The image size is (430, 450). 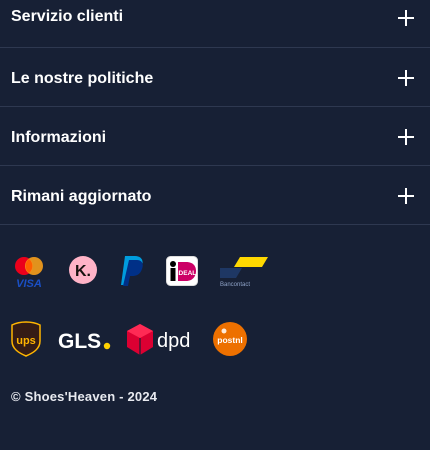 What do you see at coordinates (215, 24) in the screenshot?
I see `accordion-item-servizio-clienti: Servizio clienti` at bounding box center [215, 24].